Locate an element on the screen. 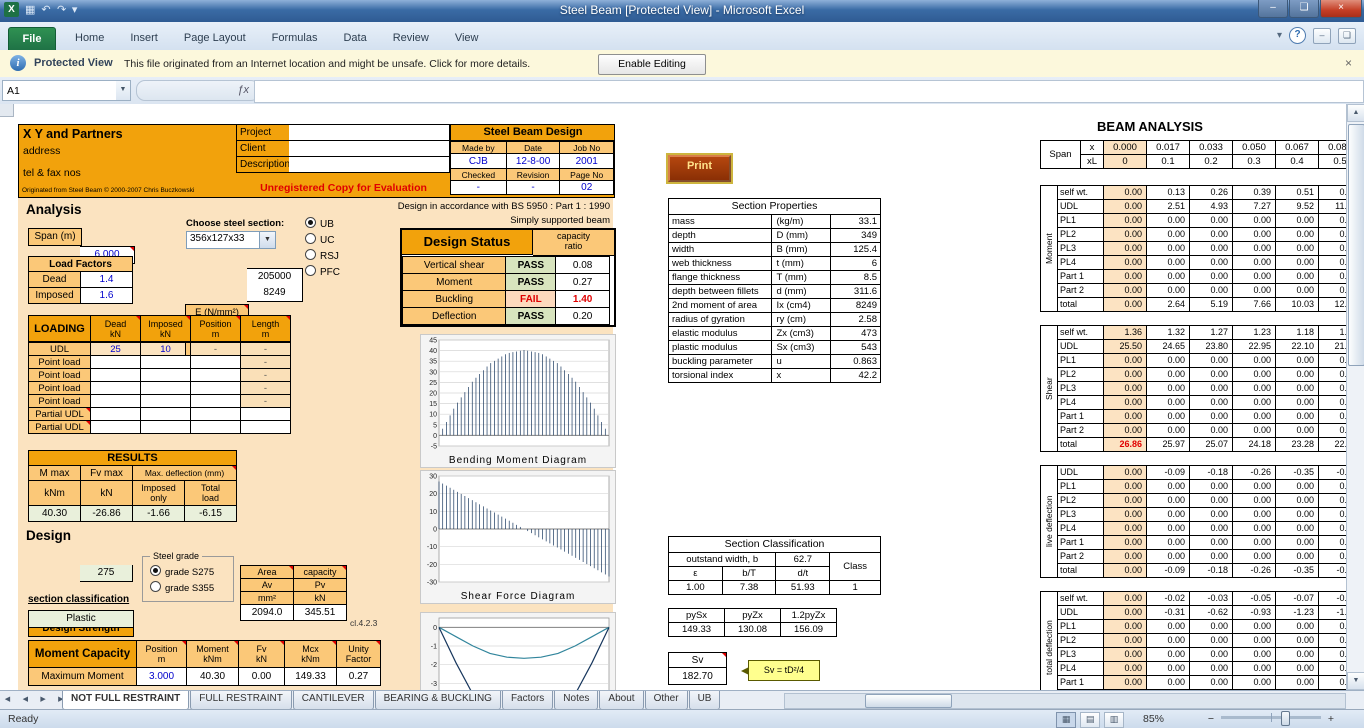 This screenshot has width=1364, height=728. sheet-tab: BEARING & BUCKLING is located at coordinates (437, 700).